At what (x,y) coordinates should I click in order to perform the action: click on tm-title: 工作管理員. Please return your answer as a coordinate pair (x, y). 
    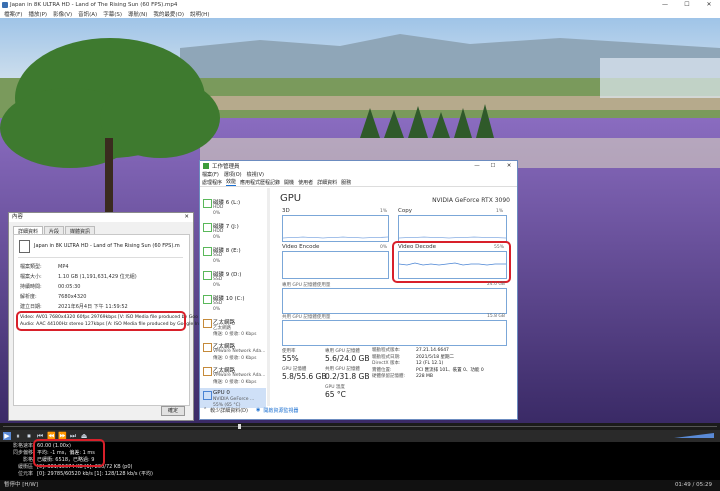
    Looking at the image, I should click on (226, 167).